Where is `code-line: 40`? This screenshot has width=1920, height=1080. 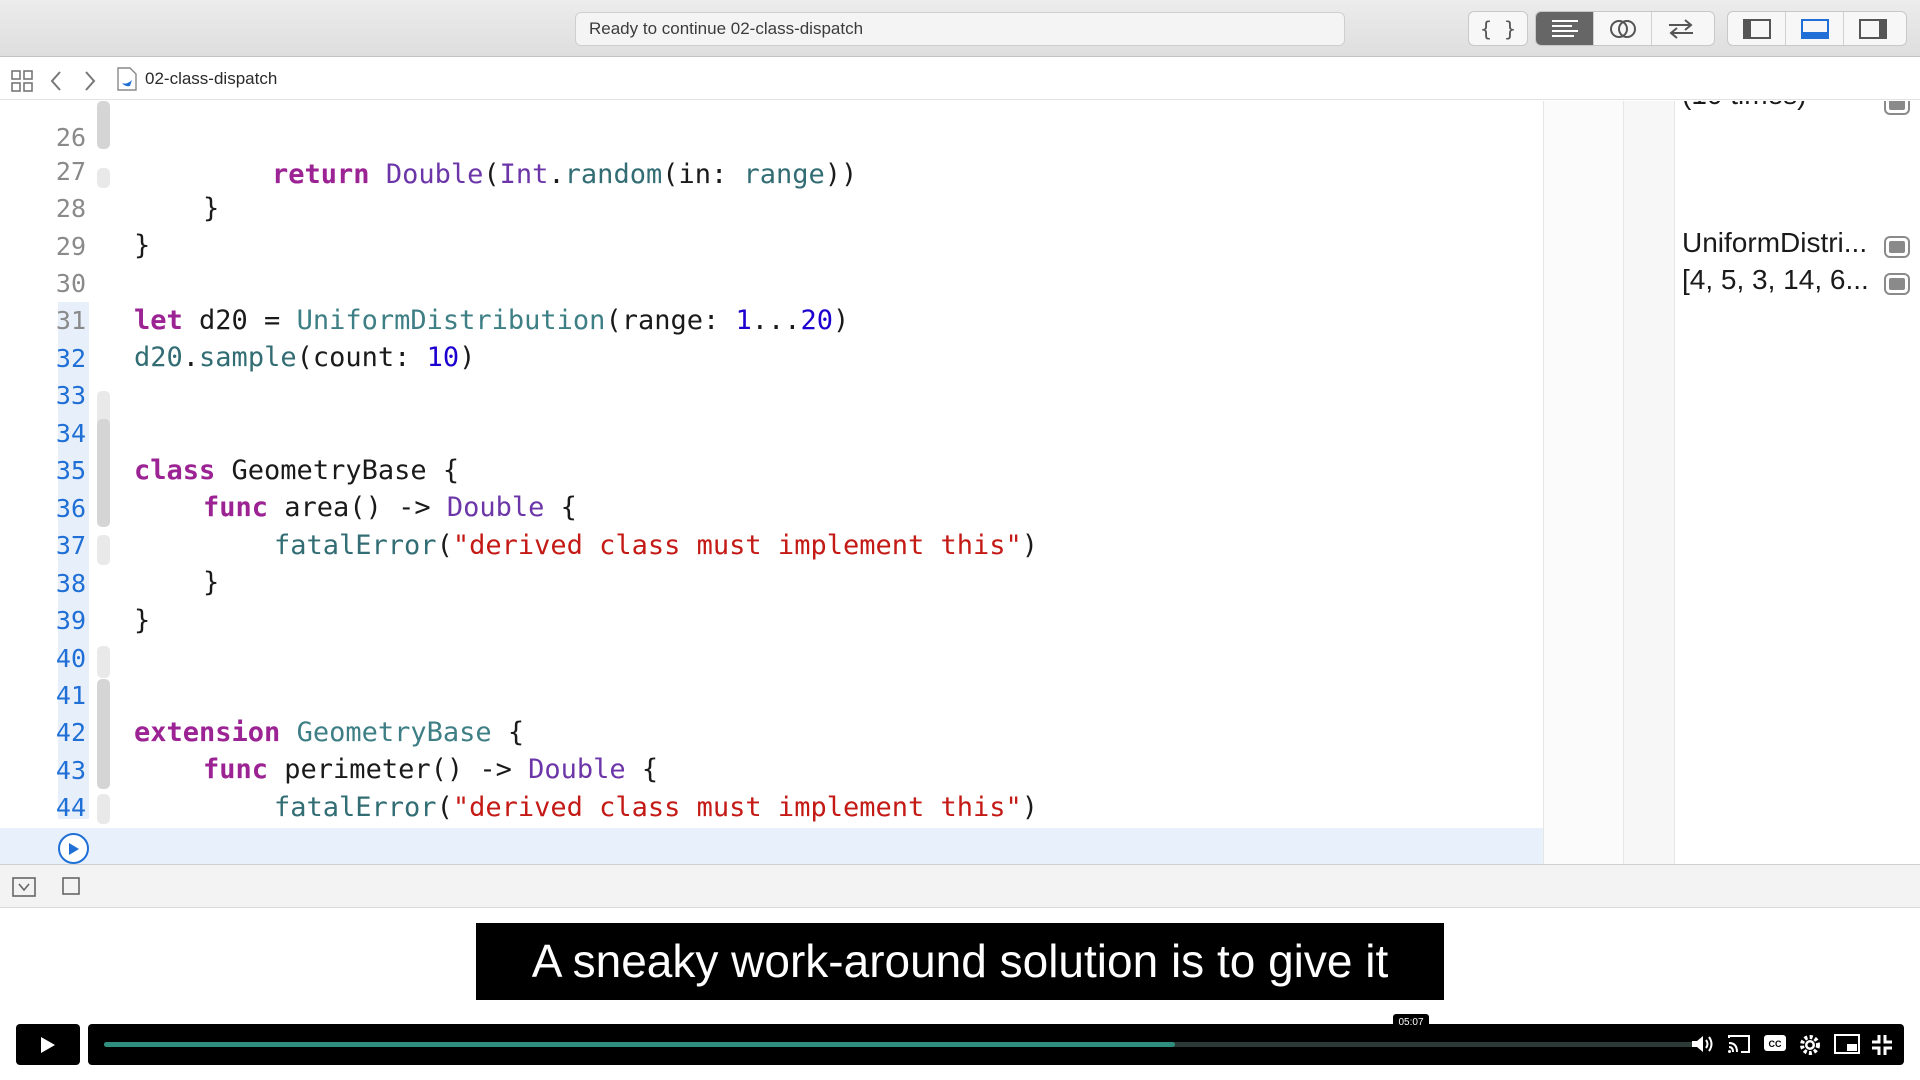
code-line: 40 is located at coordinates (771, 638).